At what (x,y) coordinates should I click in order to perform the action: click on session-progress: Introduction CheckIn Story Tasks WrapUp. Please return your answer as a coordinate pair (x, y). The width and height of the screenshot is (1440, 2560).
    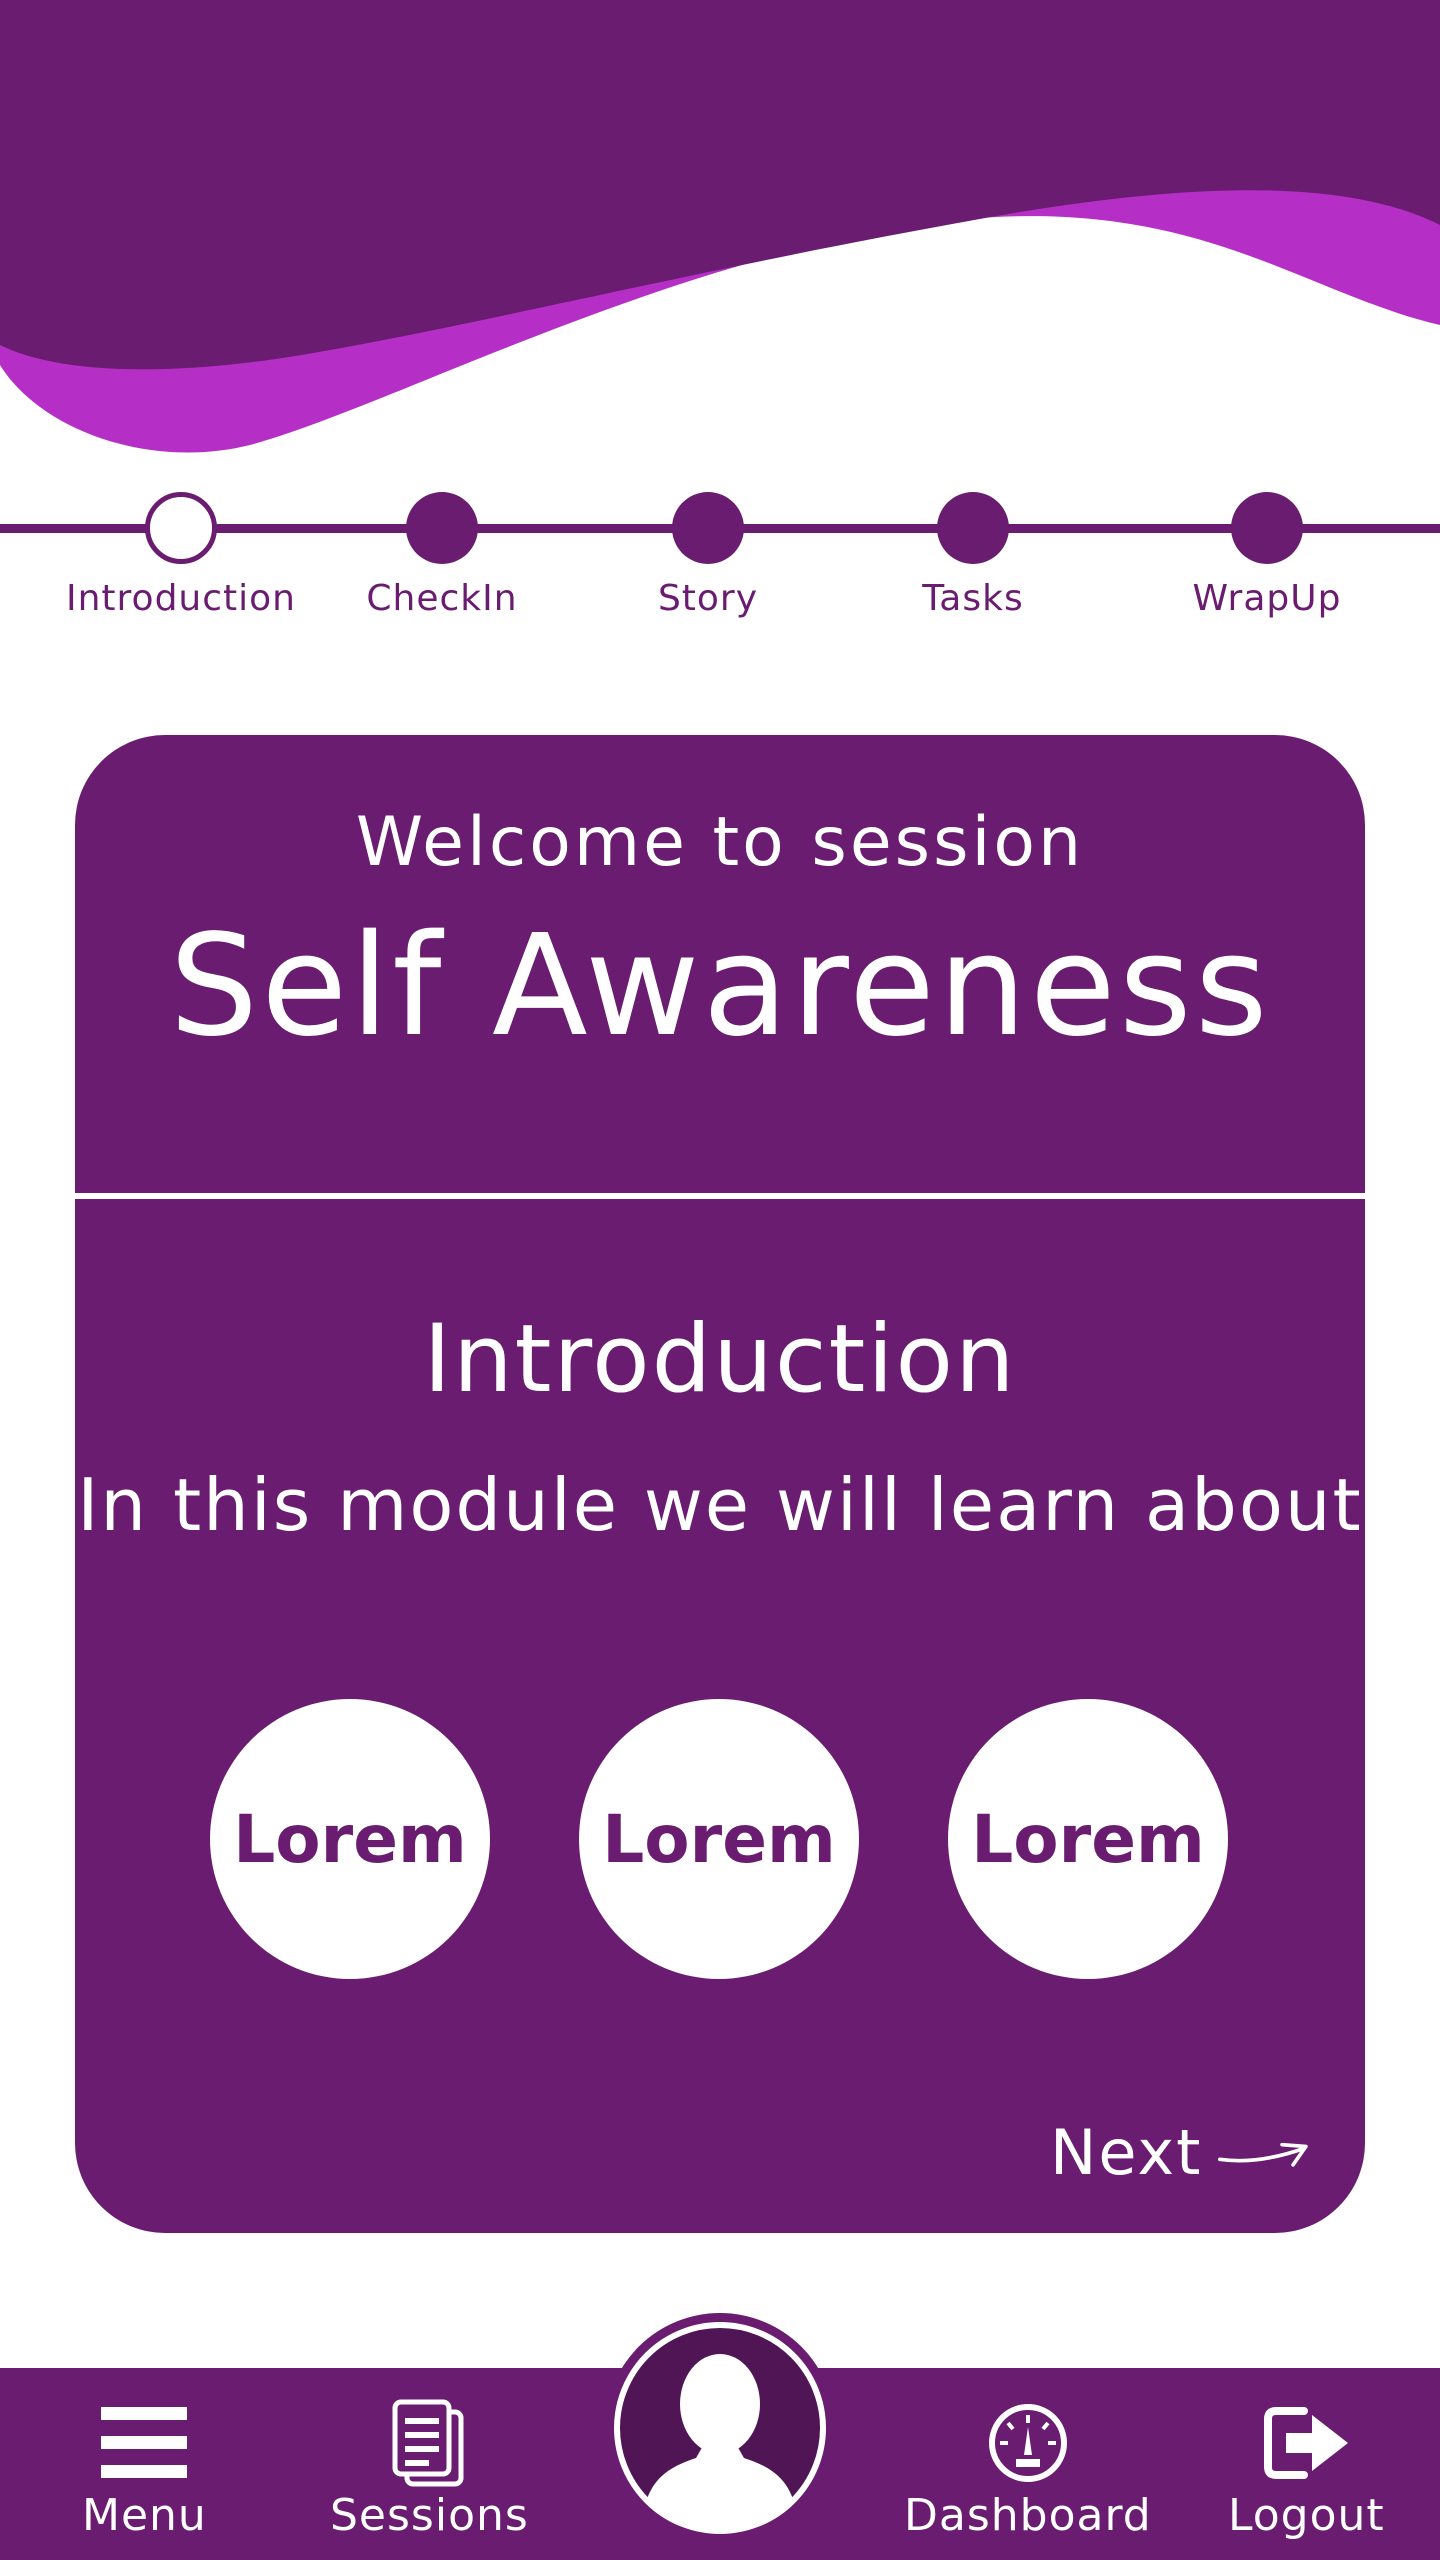
    Looking at the image, I should click on (720, 560).